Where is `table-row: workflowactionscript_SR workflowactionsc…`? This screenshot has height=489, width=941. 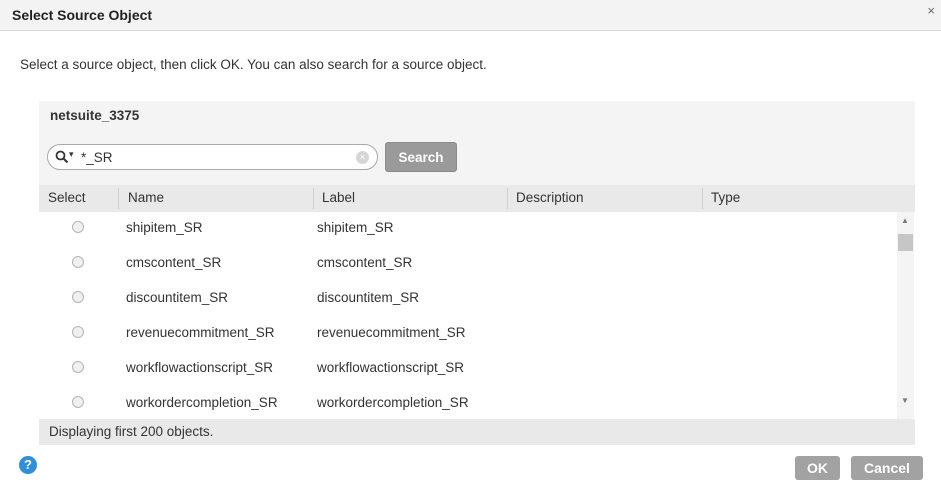 table-row: workflowactionscript_SR workflowactionsc… is located at coordinates (468, 369).